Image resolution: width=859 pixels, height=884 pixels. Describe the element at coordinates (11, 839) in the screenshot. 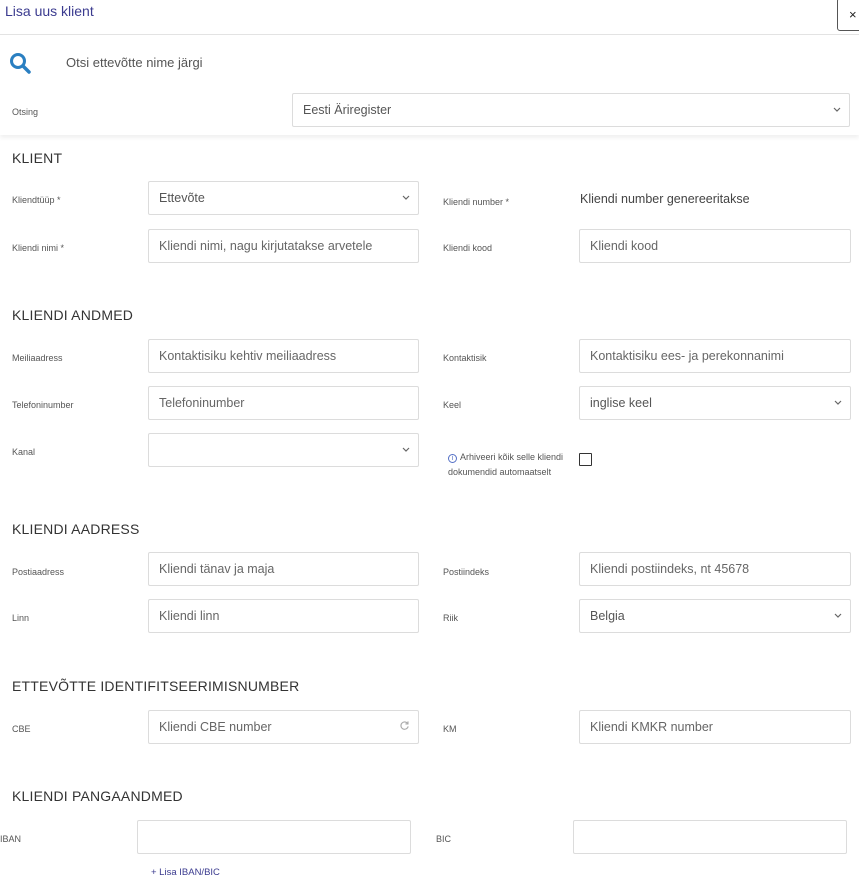

I see `iban-label: IBAN` at that location.